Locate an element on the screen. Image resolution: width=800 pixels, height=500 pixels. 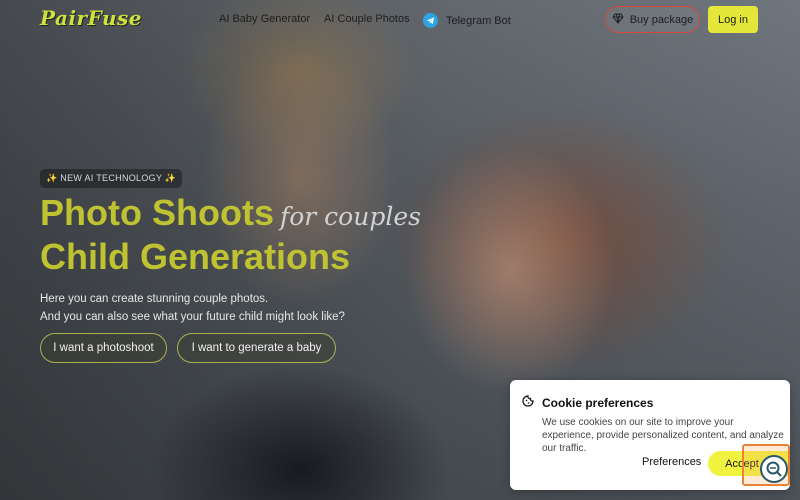
headline-photo-shoots: Photo Shoots is located at coordinates (157, 212).